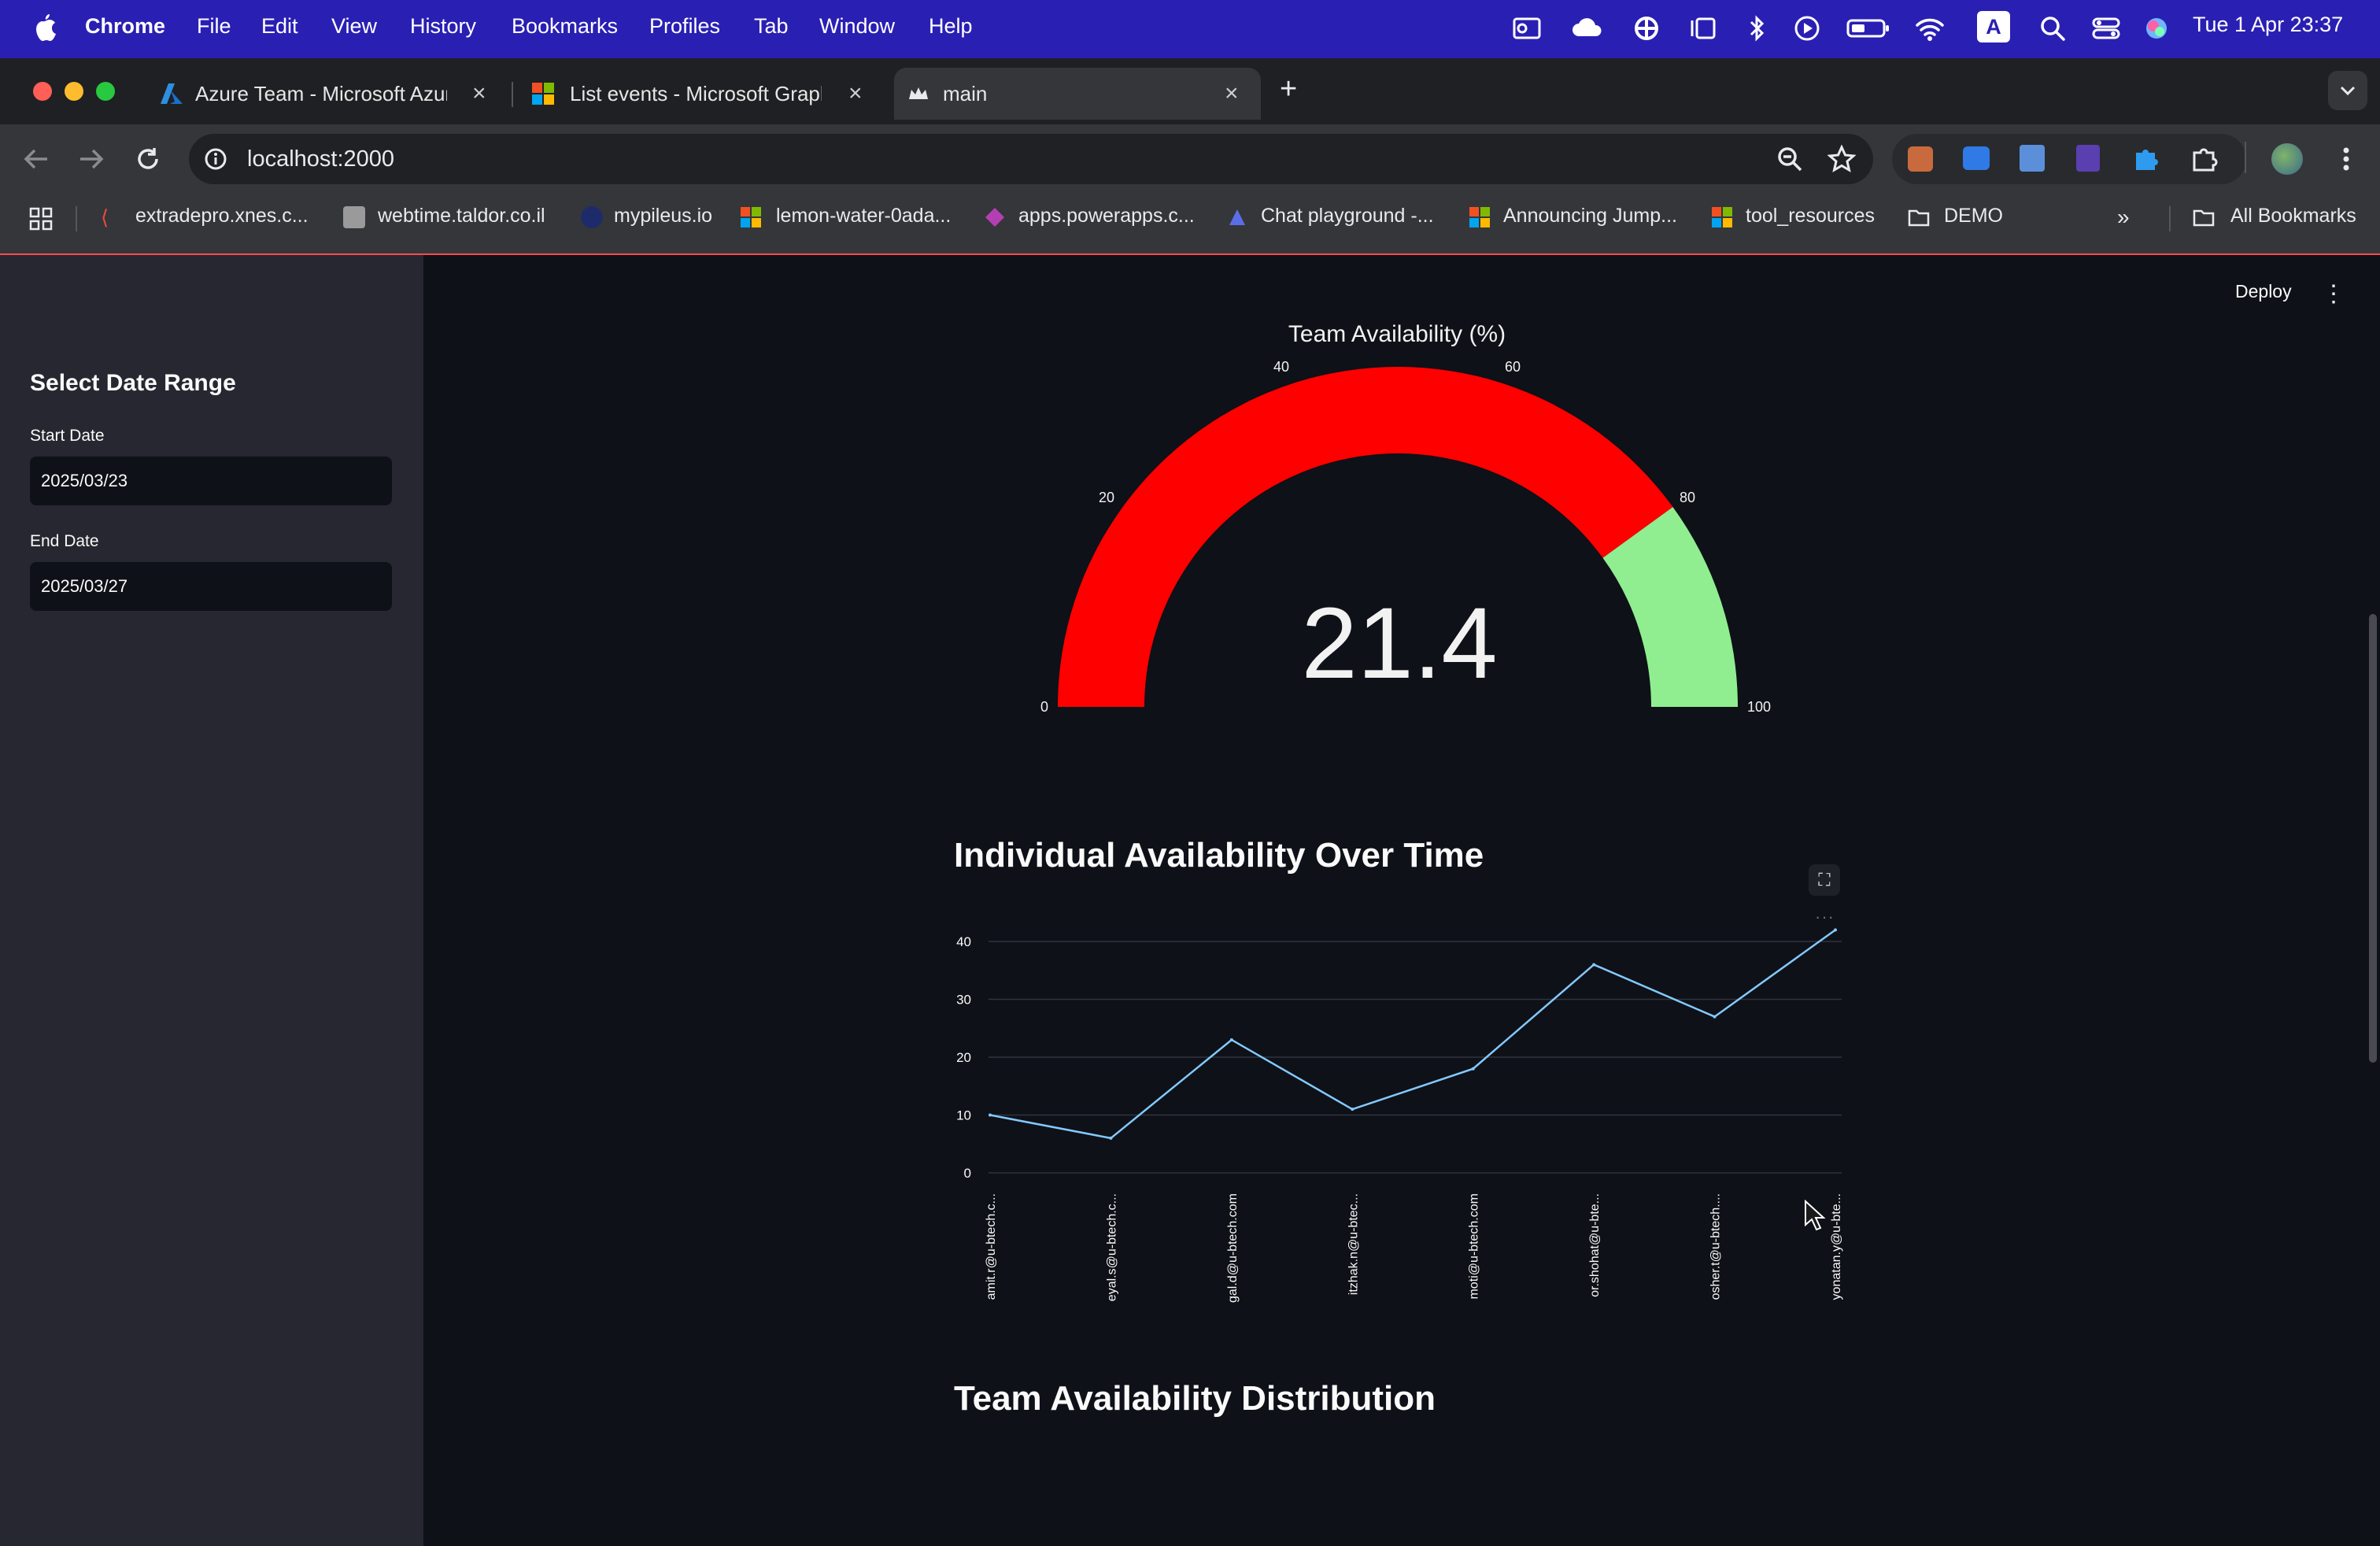 This screenshot has height=1546, width=2380. What do you see at coordinates (1994, 27) in the screenshot?
I see `input-source-indicator: A` at bounding box center [1994, 27].